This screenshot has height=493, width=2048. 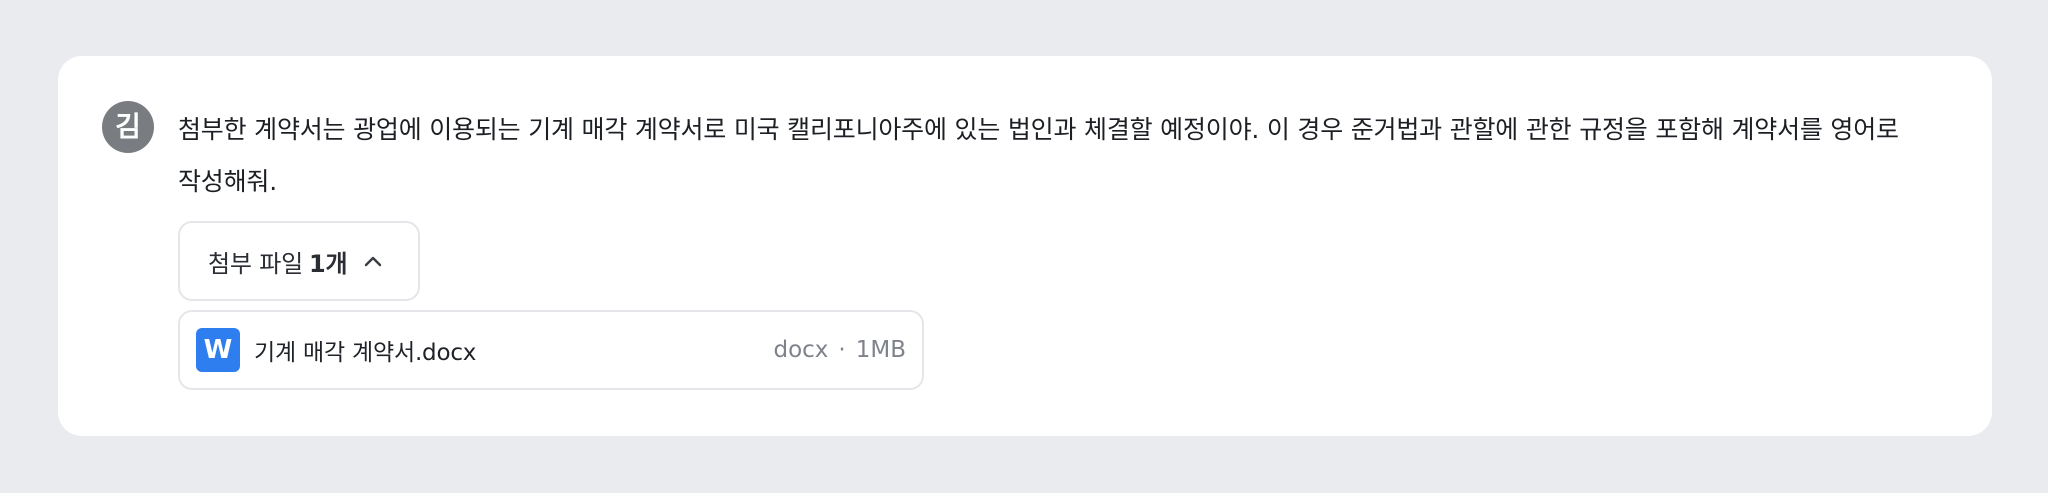 I want to click on attachments-count: 1개, so click(x=328, y=263).